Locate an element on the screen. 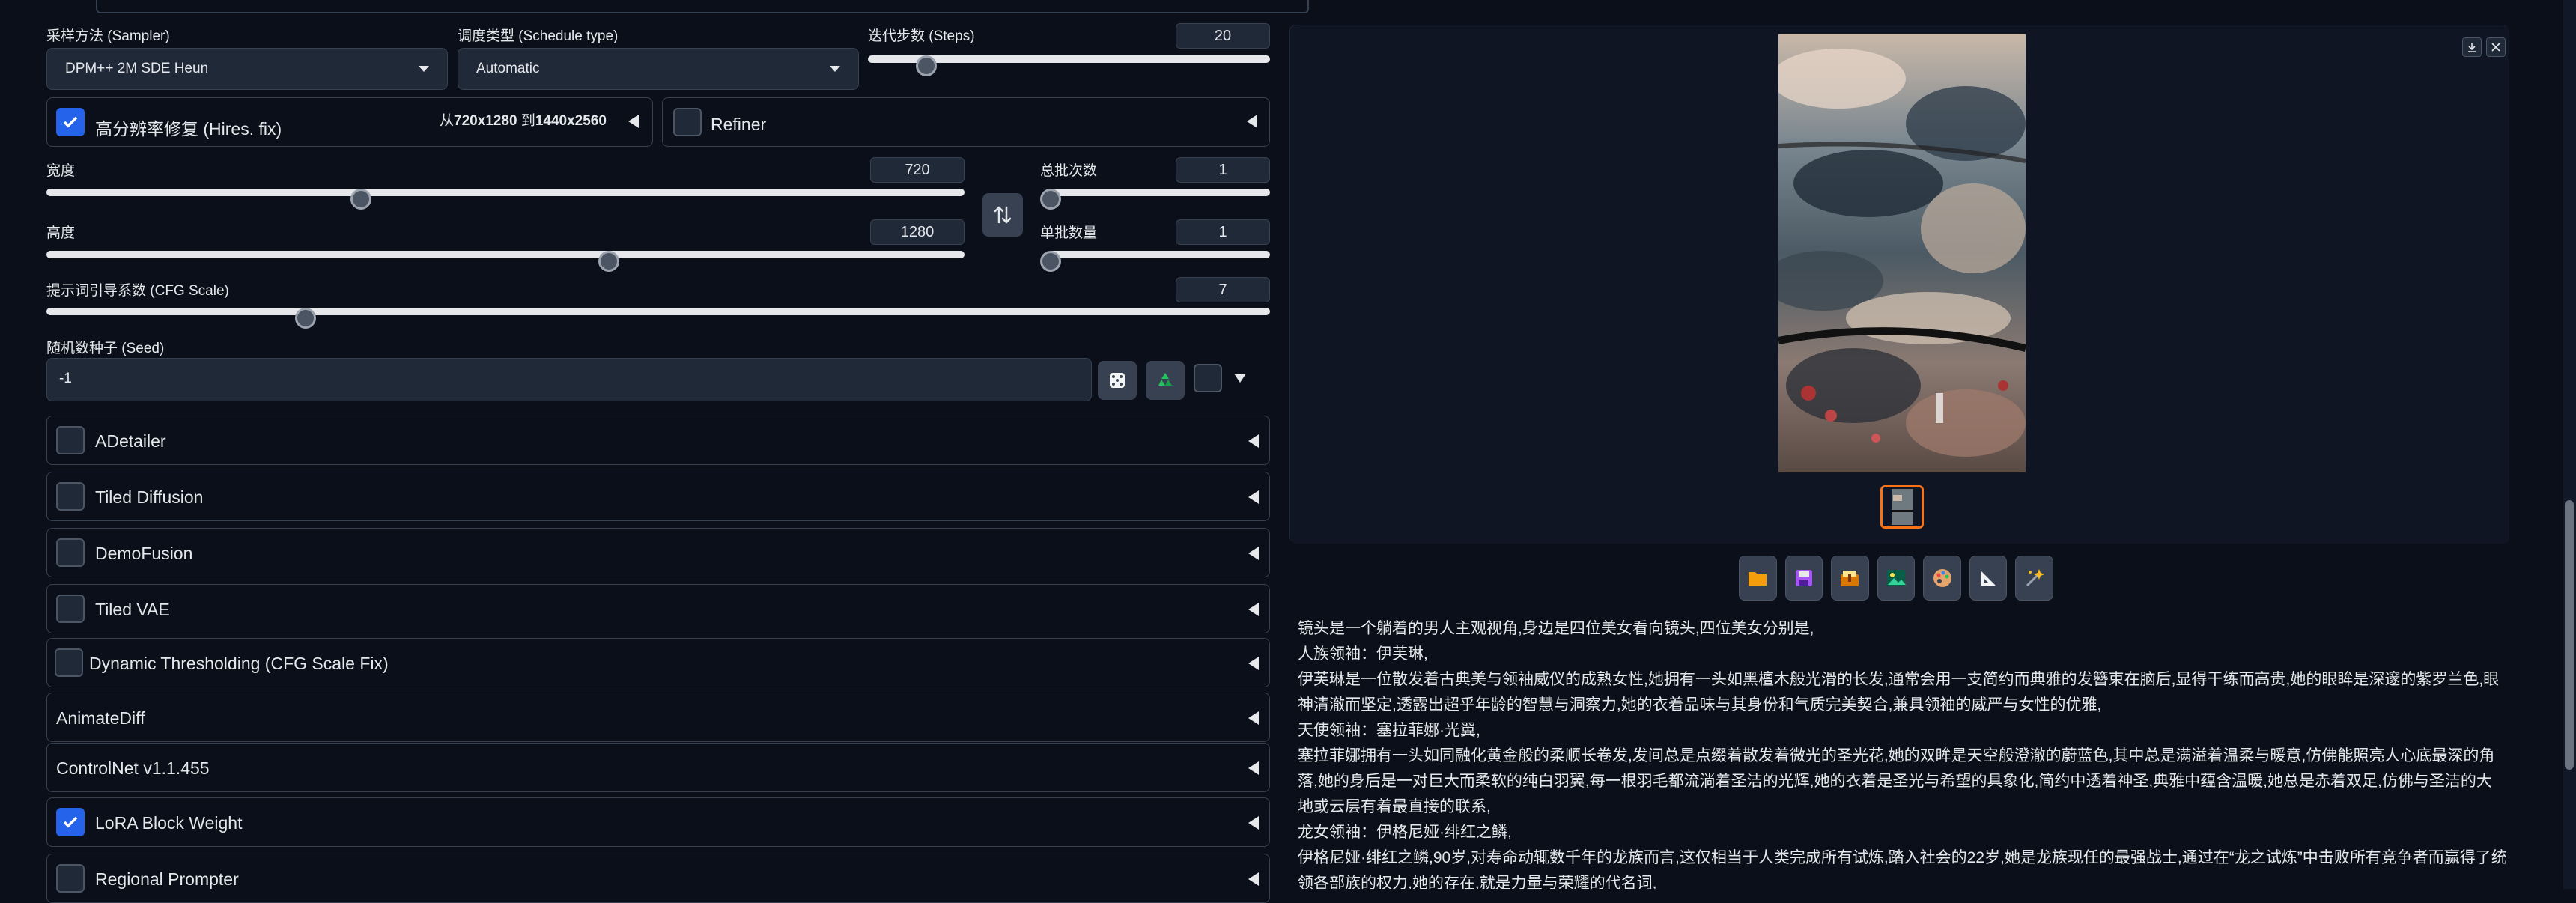  accordion-6: ControlNet v1.1.455 is located at coordinates (658, 767).